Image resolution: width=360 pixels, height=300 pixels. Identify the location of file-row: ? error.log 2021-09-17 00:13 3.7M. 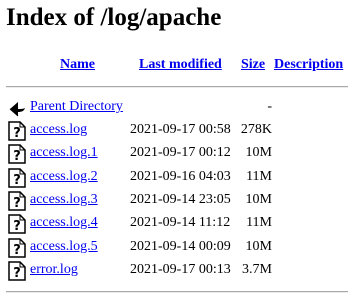
(180, 270).